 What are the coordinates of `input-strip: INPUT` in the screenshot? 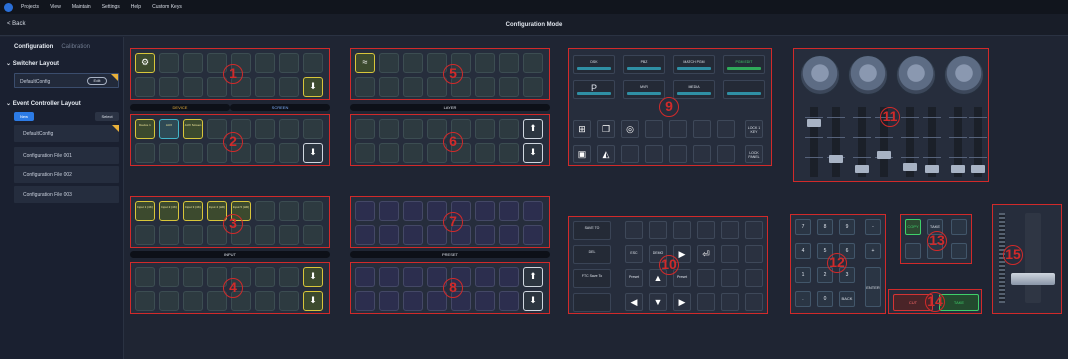 It's located at (230, 254).